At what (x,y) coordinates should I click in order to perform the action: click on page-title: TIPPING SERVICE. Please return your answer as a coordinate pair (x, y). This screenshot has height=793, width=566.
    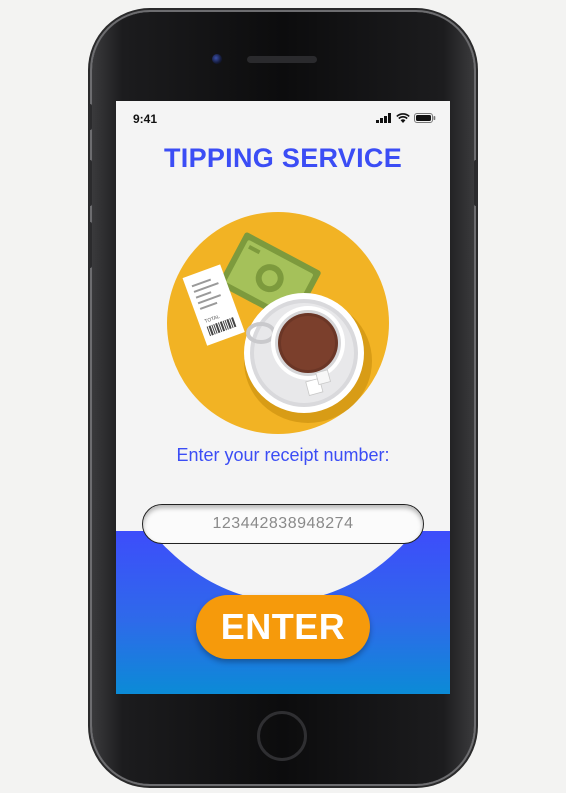
    Looking at the image, I should click on (283, 158).